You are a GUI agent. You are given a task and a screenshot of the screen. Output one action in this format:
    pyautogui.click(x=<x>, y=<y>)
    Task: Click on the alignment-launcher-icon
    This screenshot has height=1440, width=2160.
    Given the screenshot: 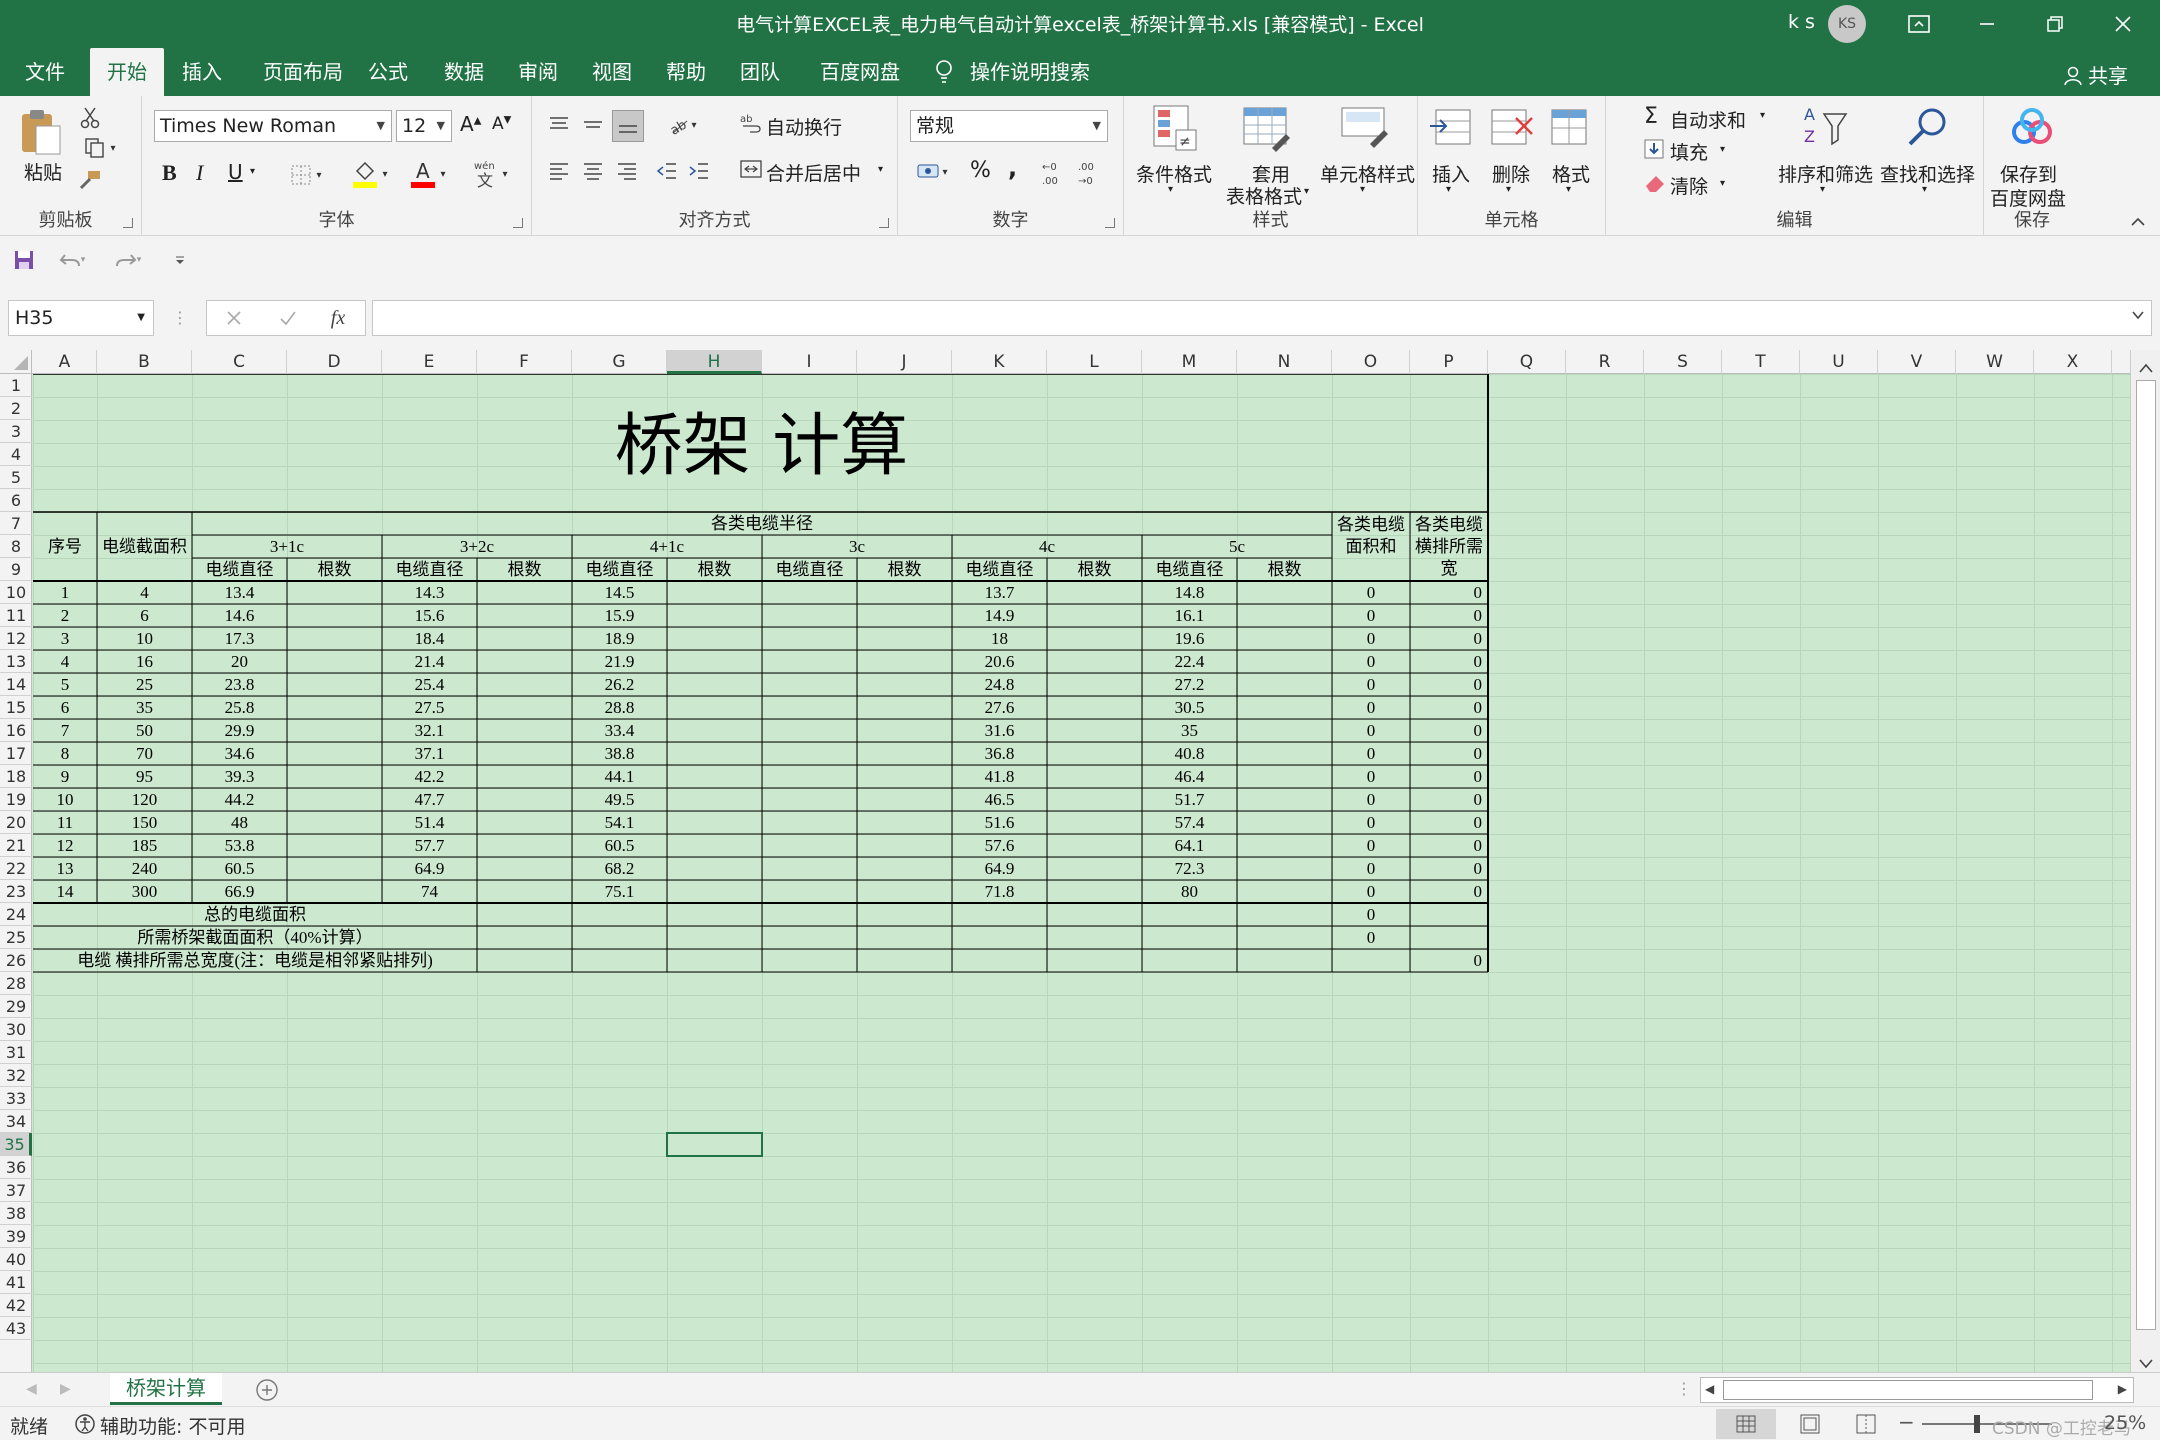 What is the action you would take?
    pyautogui.click(x=884, y=223)
    